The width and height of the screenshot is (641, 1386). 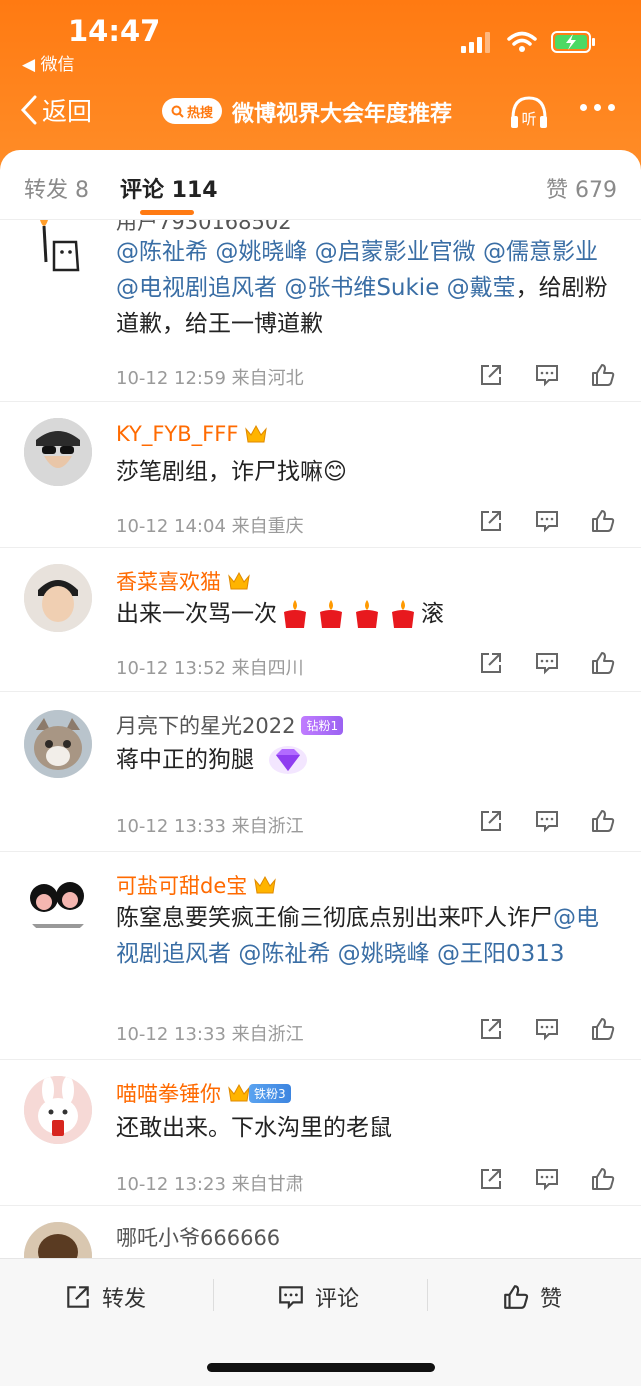 I want to click on comment-location: 来自四川, so click(x=267, y=668).